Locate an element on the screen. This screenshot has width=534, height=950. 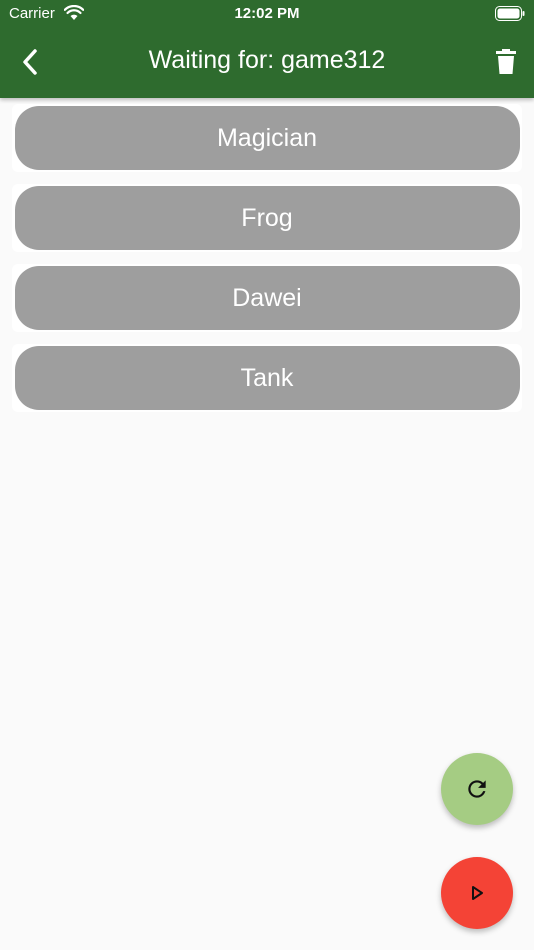
delete-button is located at coordinates (506, 62).